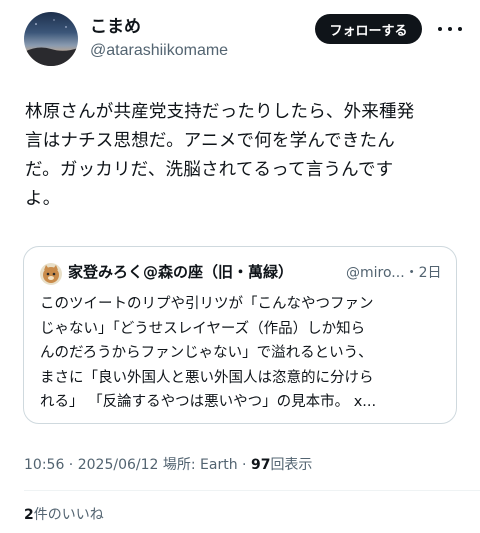 The width and height of the screenshot is (480, 533). I want to click on follow-button: フォローする, so click(368, 29).